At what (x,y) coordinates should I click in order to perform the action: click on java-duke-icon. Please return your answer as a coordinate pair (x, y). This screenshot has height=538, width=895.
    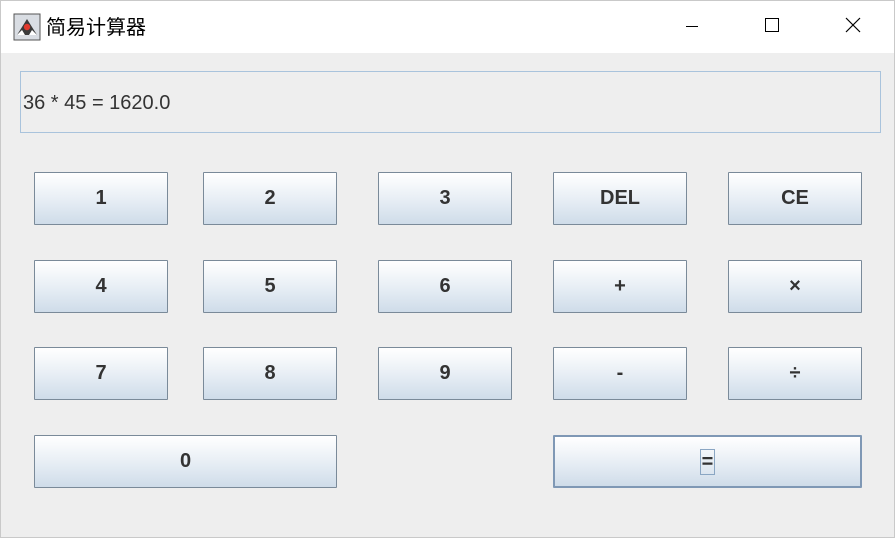
    Looking at the image, I should click on (27, 27).